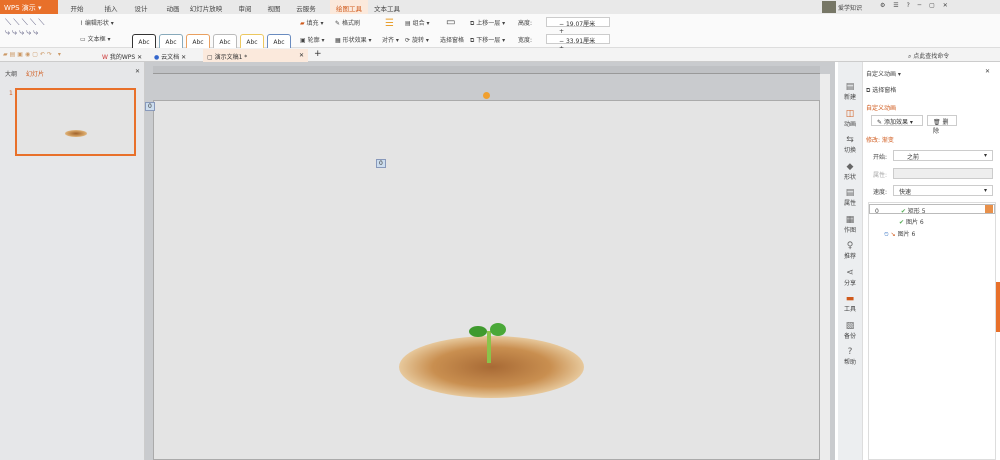 The width and height of the screenshot is (1000, 460). I want to click on side-icon: ▬, so click(850, 299).